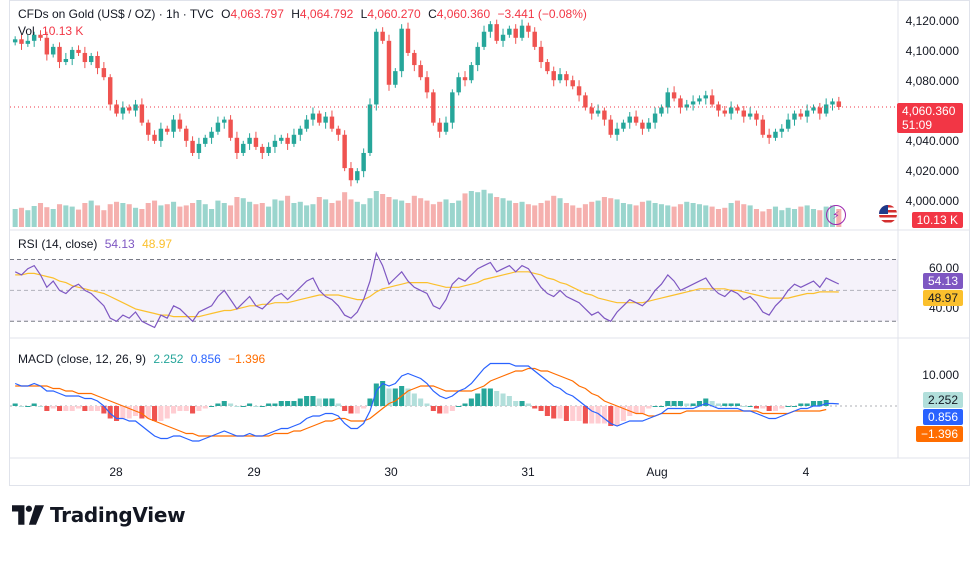  I want to click on us-flag-icon, so click(888, 214).